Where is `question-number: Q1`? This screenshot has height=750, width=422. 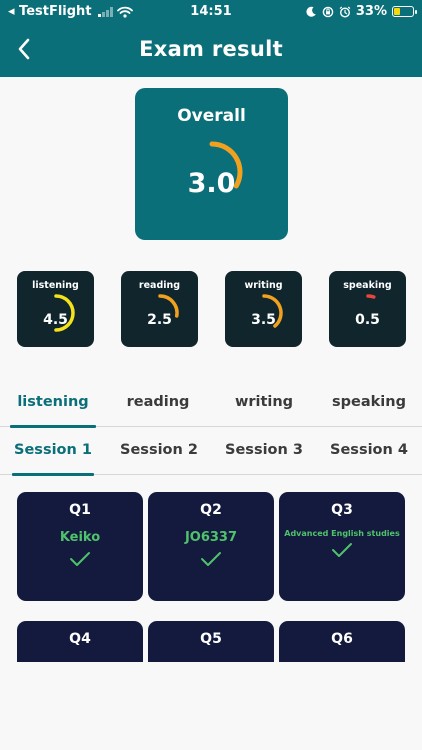
question-number: Q1 is located at coordinates (80, 510).